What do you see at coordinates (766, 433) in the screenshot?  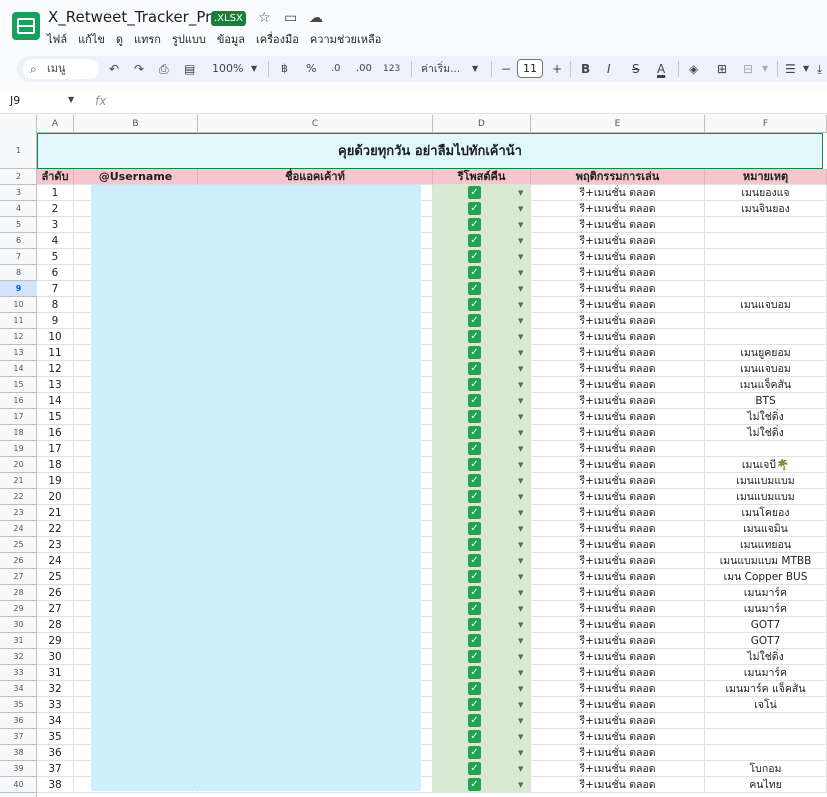 I see `cell-note: ไม่ใช่ติ่ง` at bounding box center [766, 433].